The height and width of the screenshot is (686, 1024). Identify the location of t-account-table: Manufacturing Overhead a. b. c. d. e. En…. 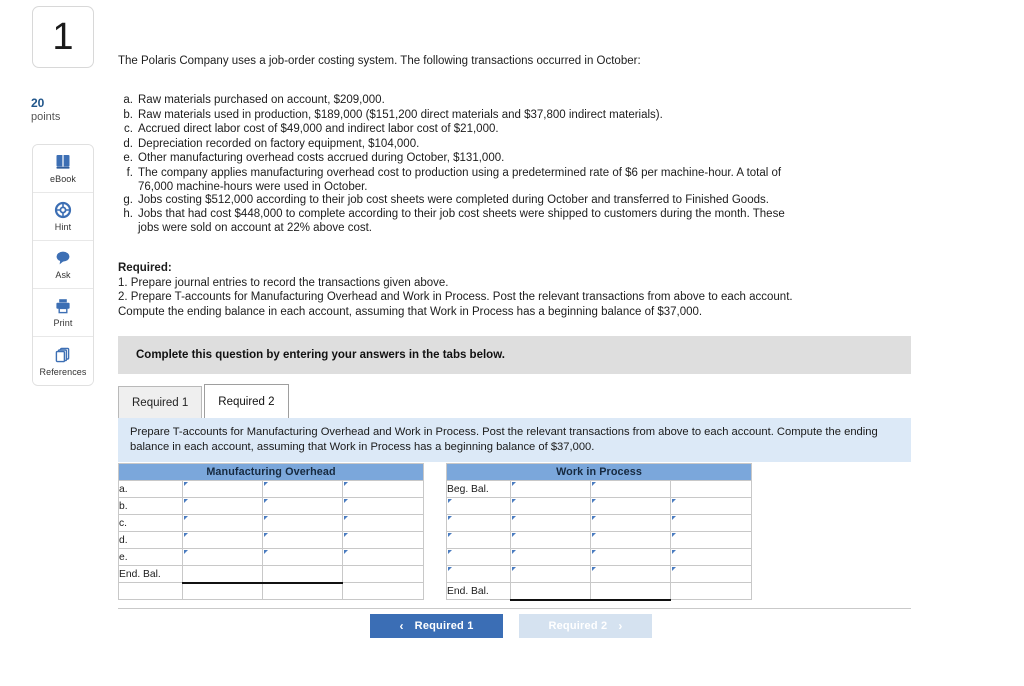
(271, 531).